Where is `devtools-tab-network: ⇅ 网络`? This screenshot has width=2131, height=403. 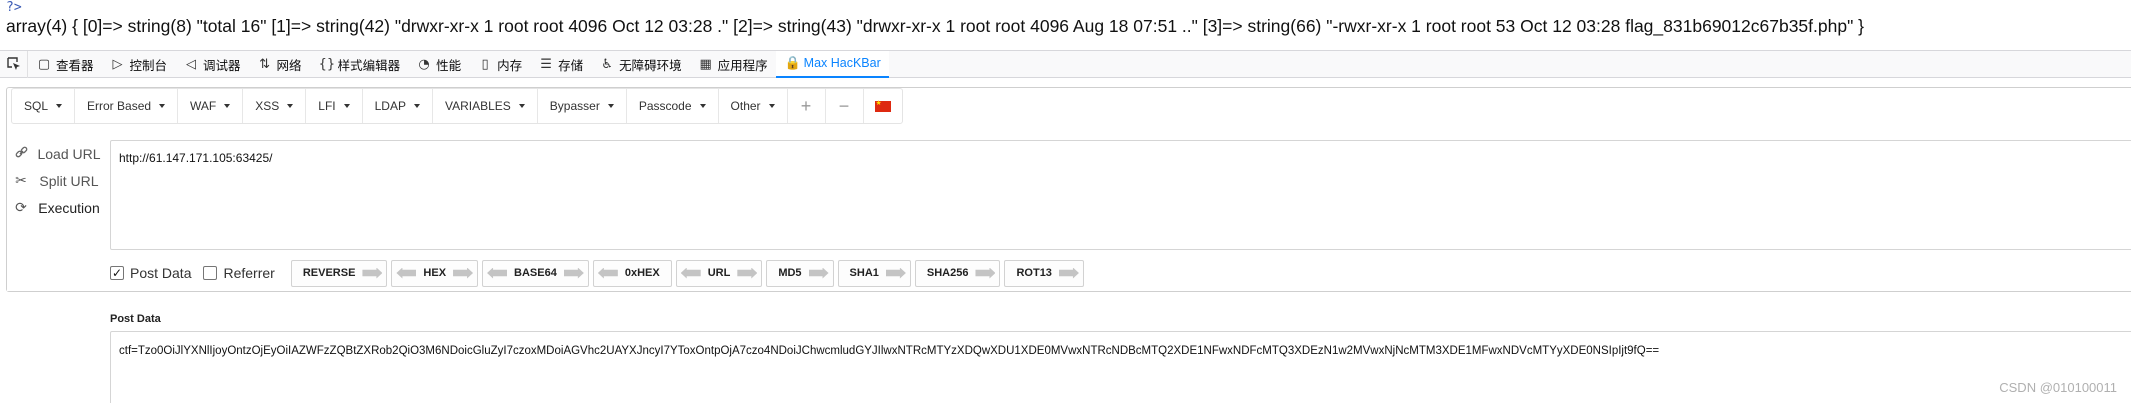
devtools-tab-network: ⇅ 网络 is located at coordinates (279, 64).